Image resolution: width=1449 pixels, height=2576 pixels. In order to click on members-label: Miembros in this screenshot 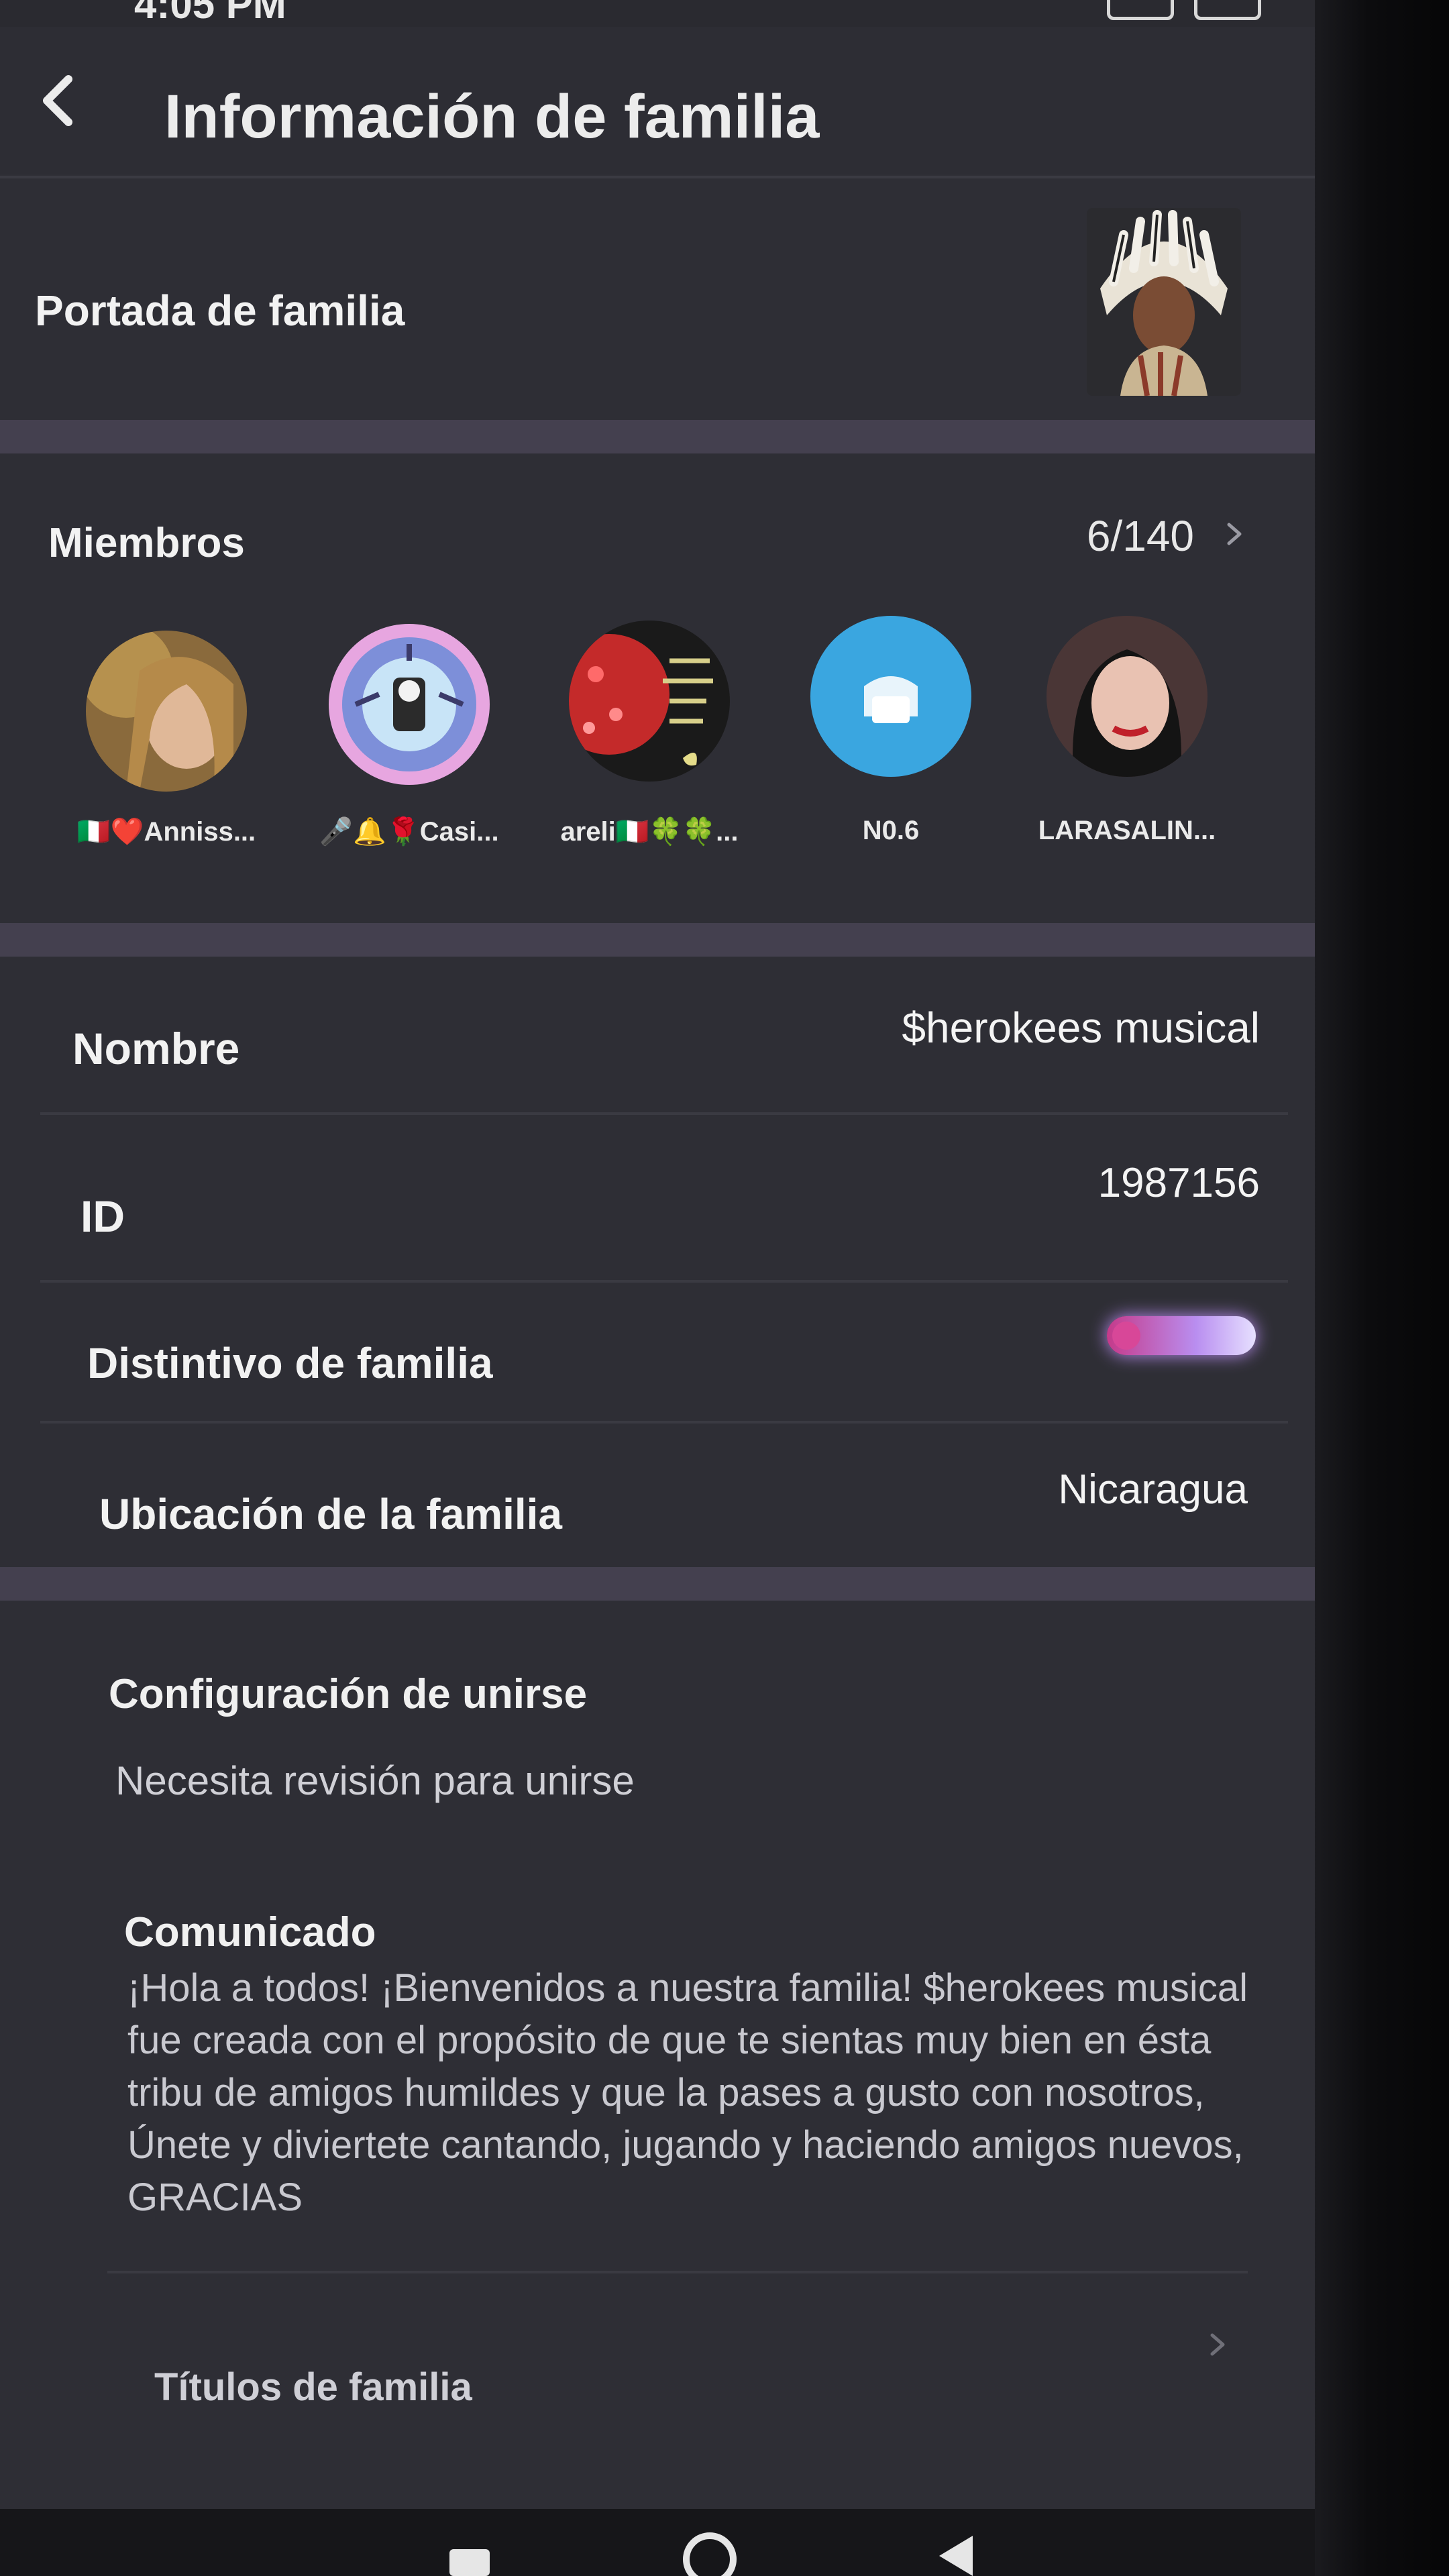, I will do `click(146, 543)`.